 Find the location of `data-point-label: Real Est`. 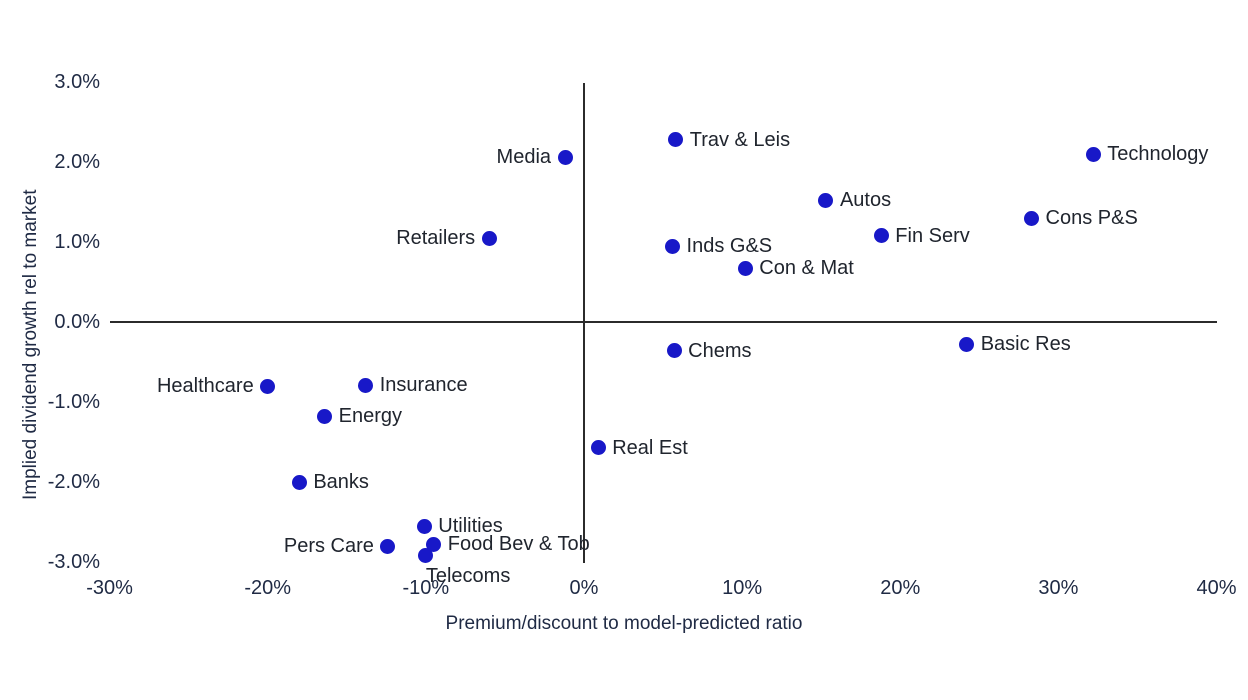

data-point-label: Real Est is located at coordinates (650, 447).